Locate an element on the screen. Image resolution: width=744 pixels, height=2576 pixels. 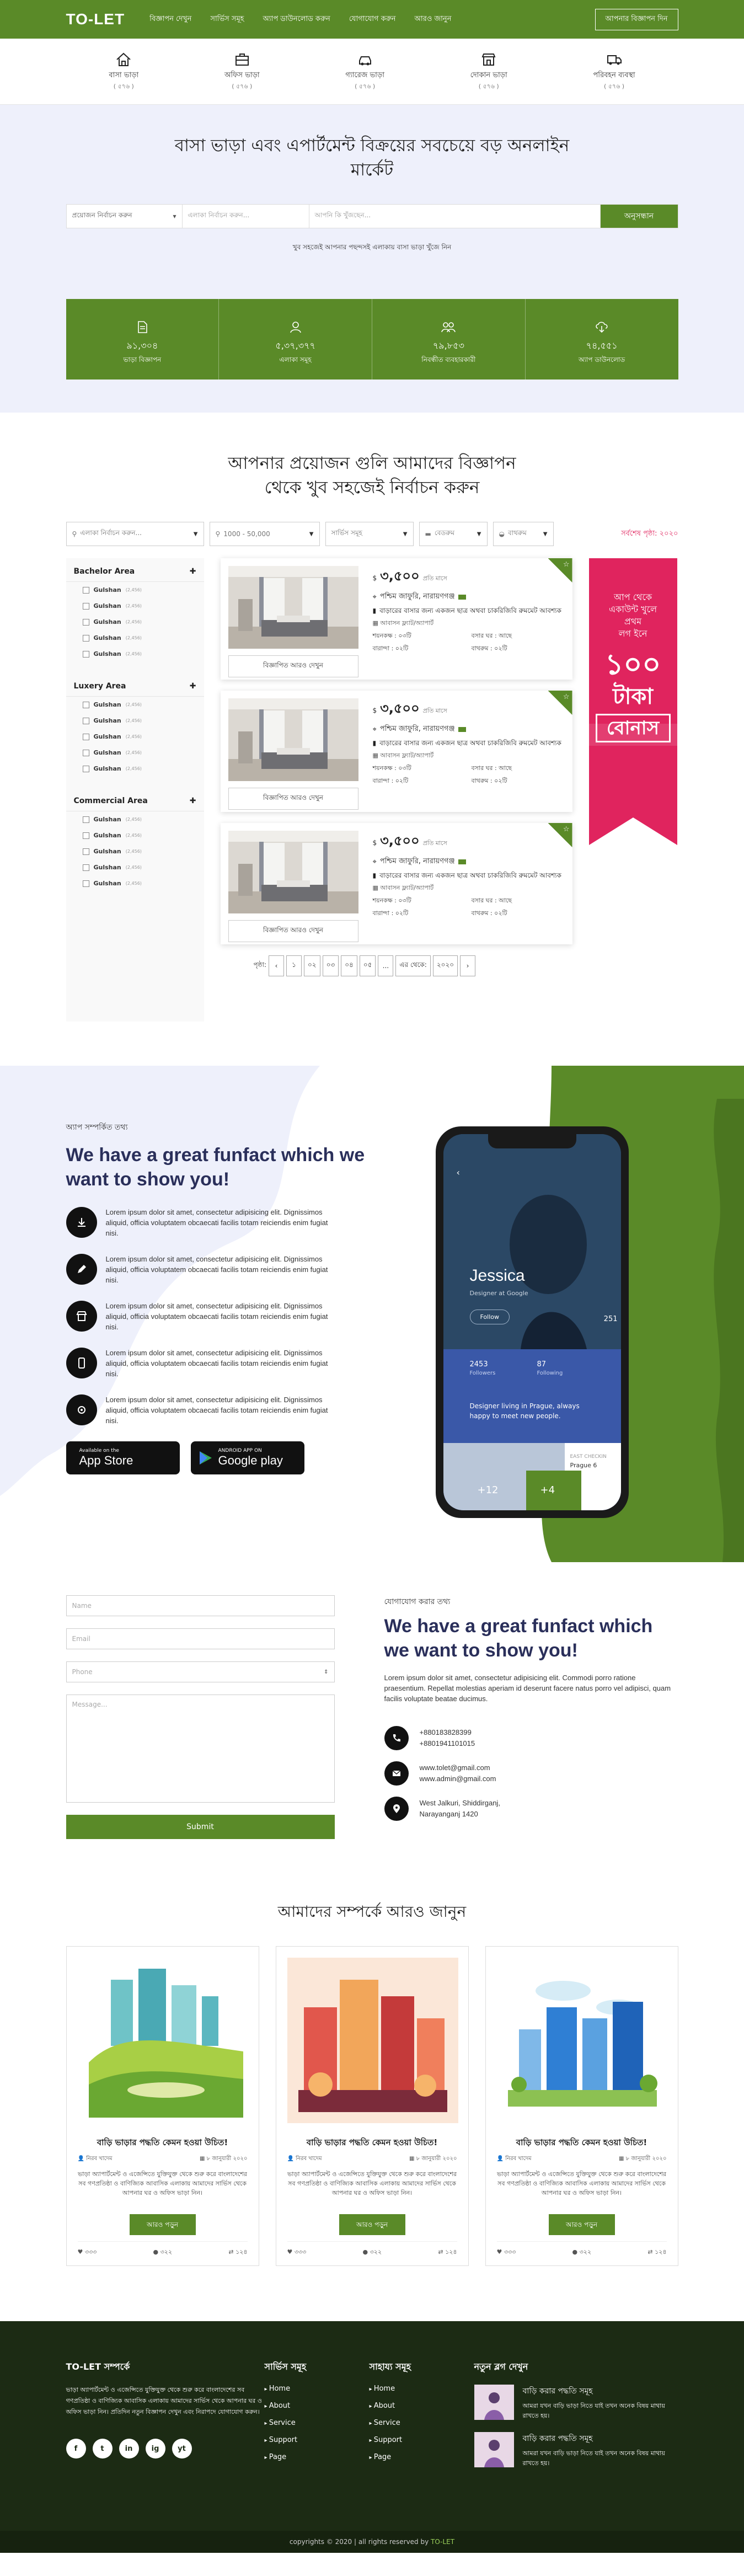
nav-contact: যোগাযোগ করুন is located at coordinates (372, 19).